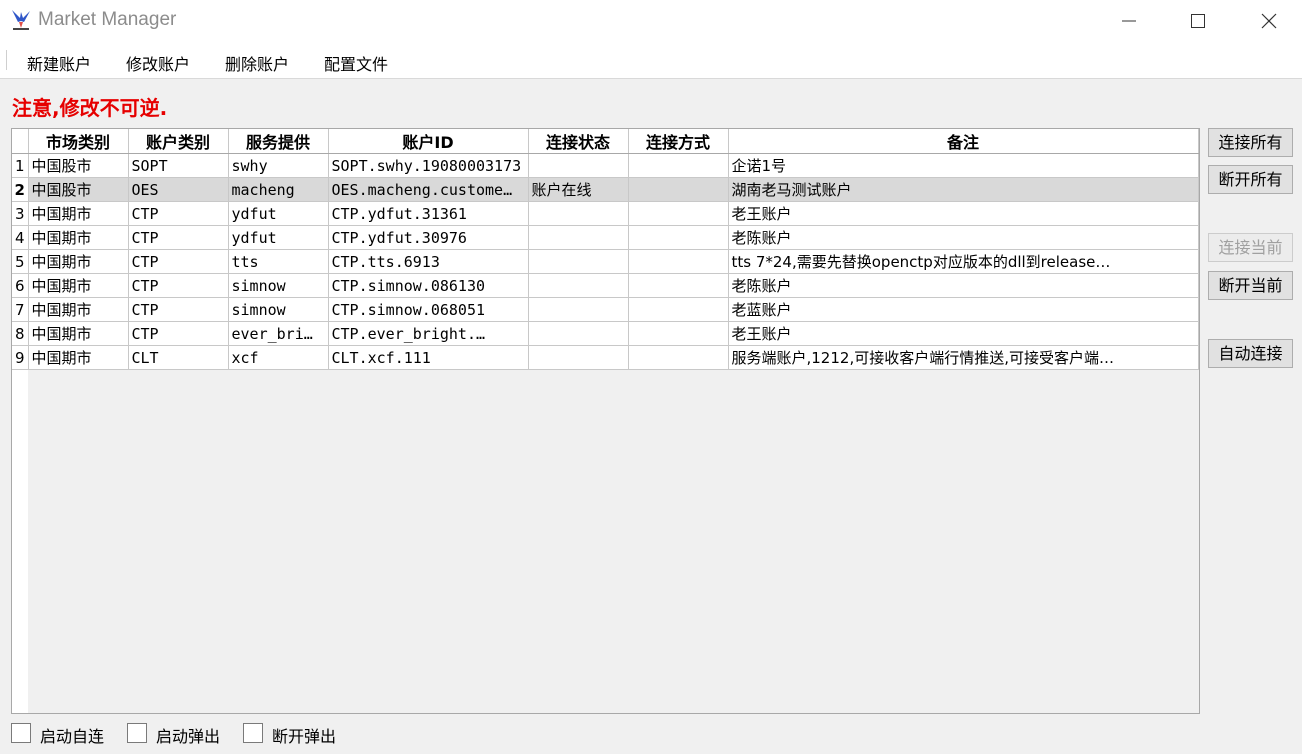 The width and height of the screenshot is (1302, 754). I want to click on table-row: 1 中国股市 SOPT swhy SOPT.swhy.19080003173 企诺1号, so click(605, 165).